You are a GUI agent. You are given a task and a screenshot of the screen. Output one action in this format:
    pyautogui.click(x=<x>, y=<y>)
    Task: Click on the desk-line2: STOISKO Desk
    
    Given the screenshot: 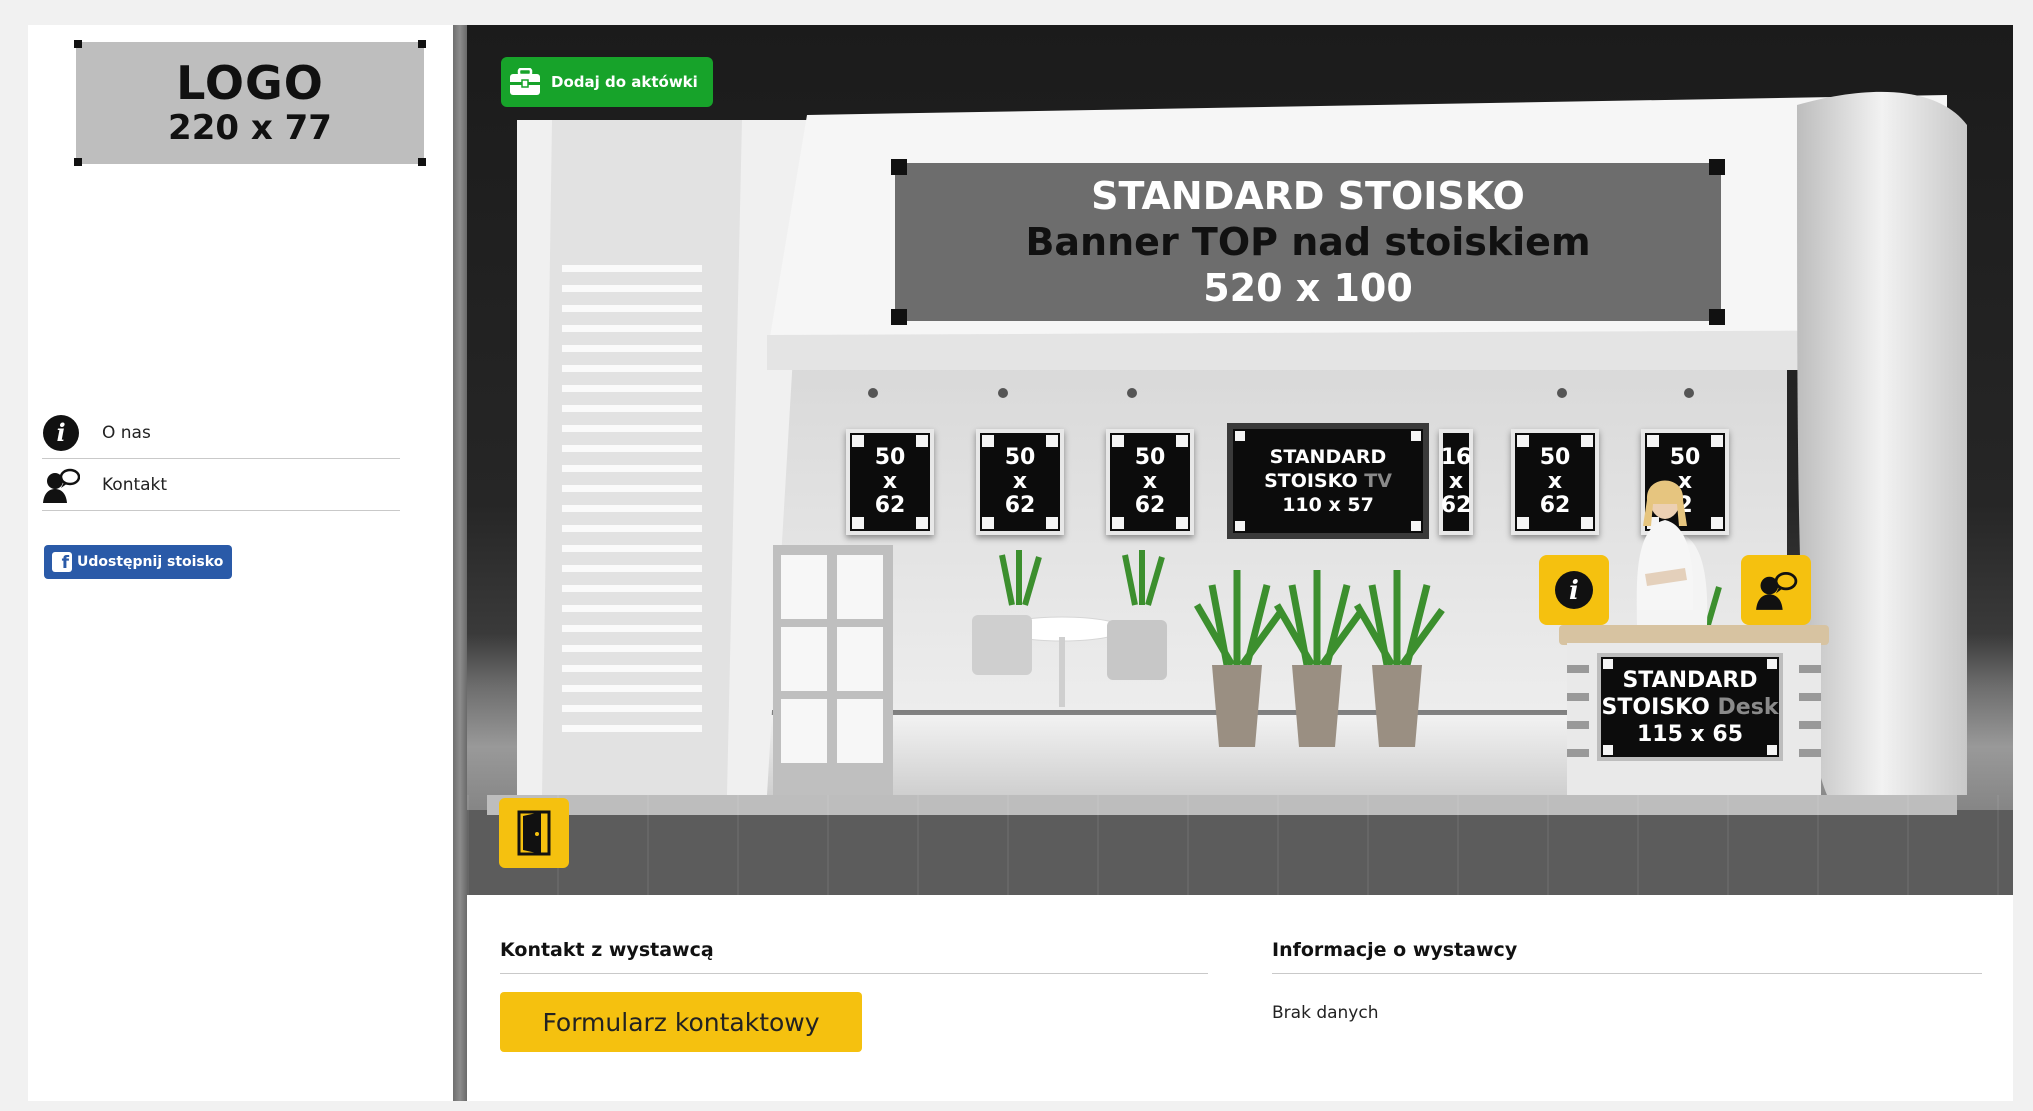 What is the action you would take?
    pyautogui.click(x=1690, y=707)
    